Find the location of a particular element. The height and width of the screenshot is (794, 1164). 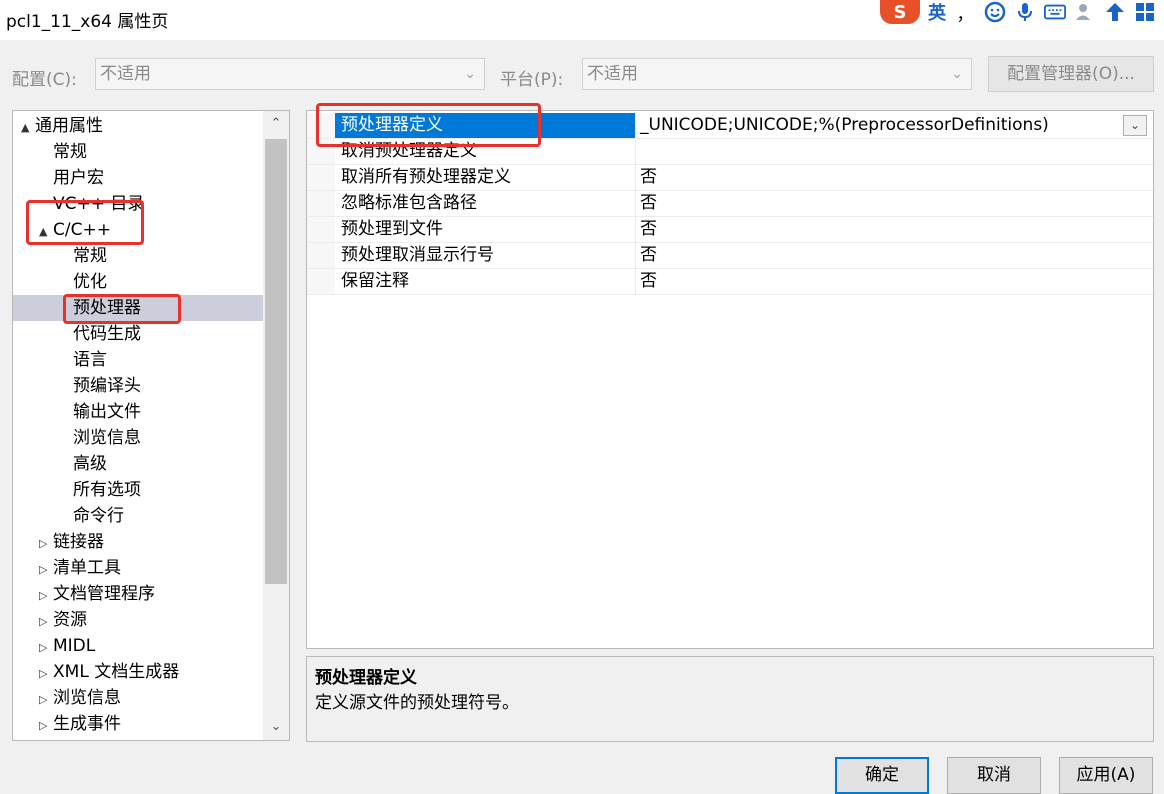

property-row: 取消预处理器定义 is located at coordinates (730, 152).